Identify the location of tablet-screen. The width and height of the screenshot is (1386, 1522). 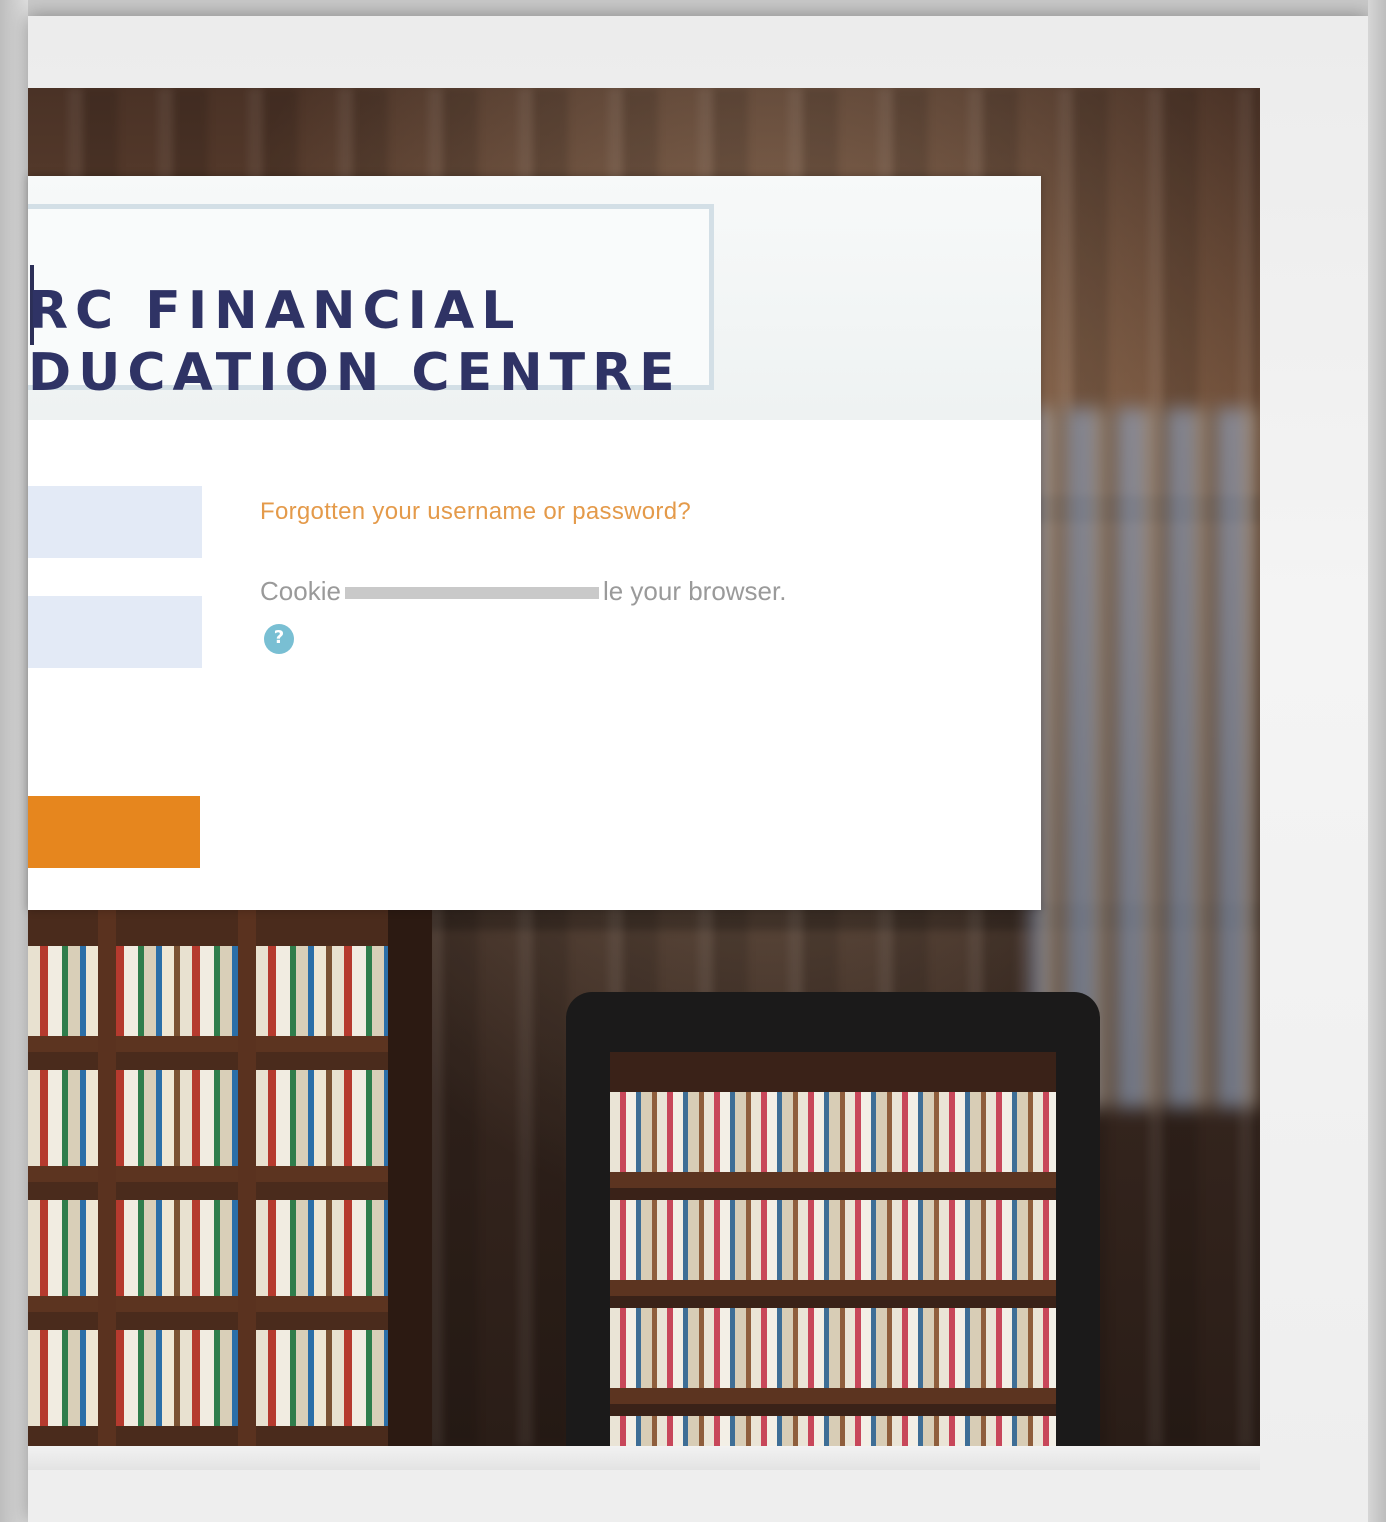
(833, 1249).